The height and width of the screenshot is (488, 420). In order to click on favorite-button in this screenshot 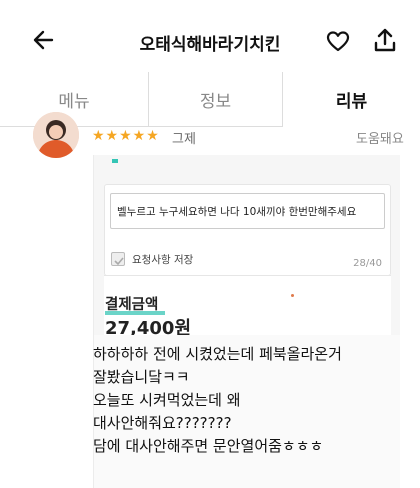, I will do `click(338, 41)`.